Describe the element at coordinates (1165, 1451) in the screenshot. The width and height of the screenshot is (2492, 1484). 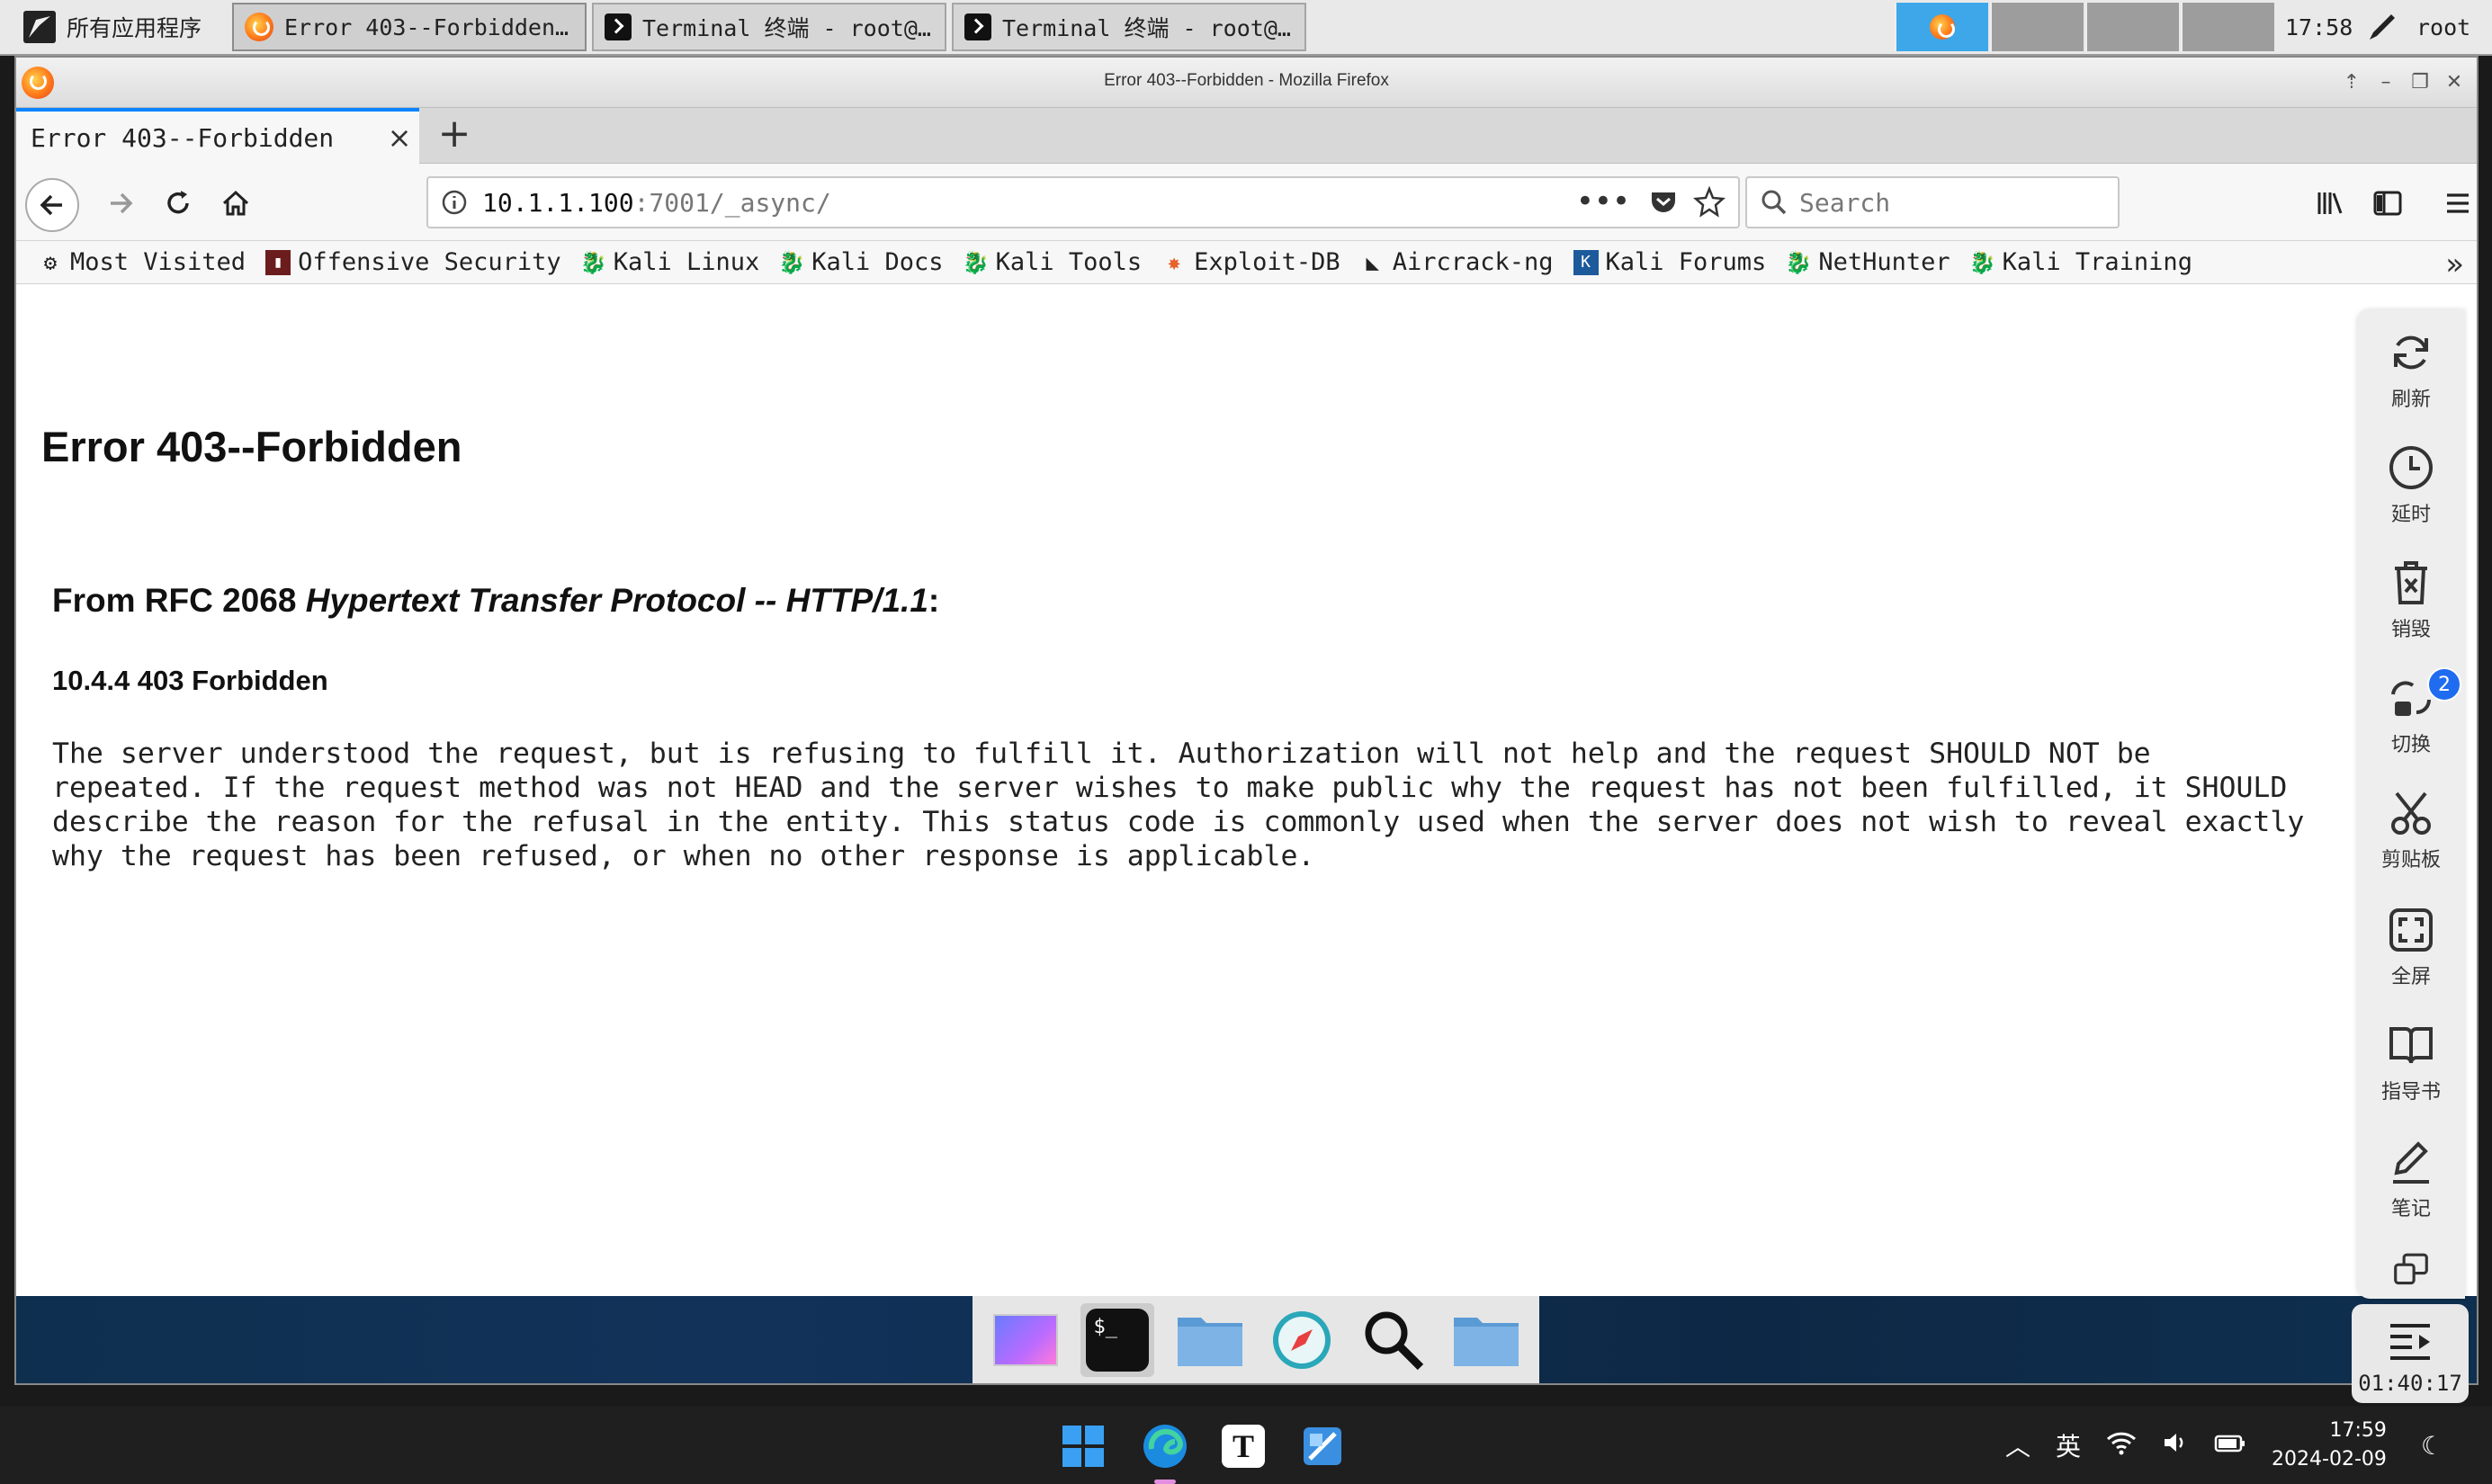
I see `edge-browser-icon` at that location.